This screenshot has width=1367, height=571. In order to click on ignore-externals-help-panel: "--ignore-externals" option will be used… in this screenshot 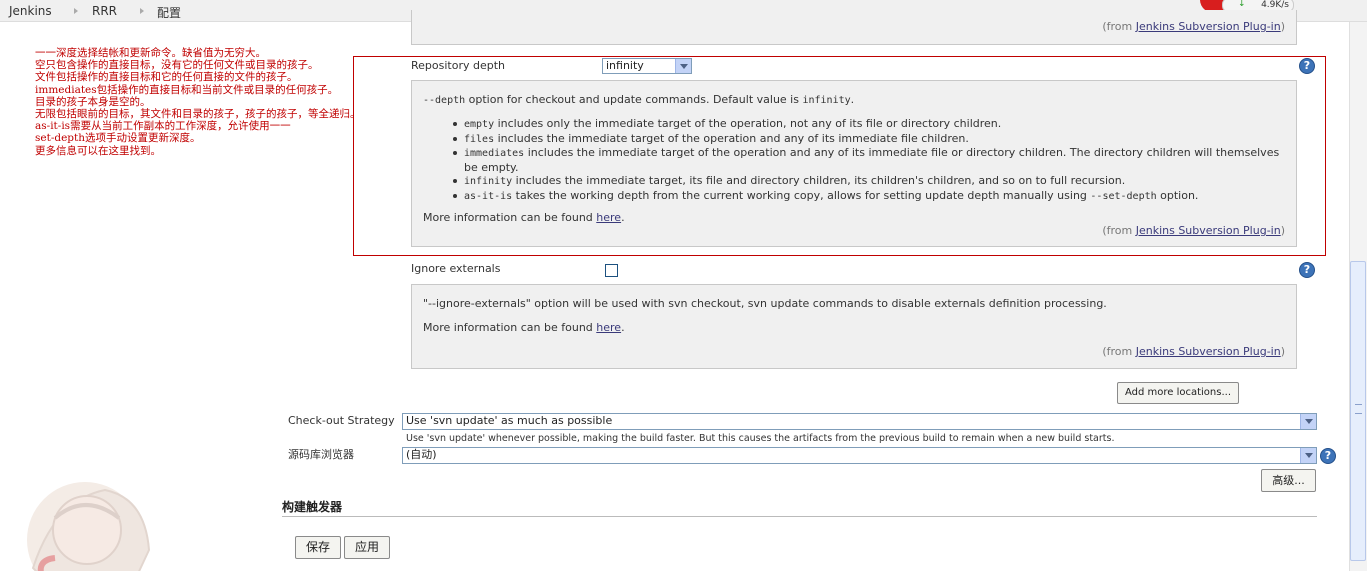, I will do `click(854, 326)`.